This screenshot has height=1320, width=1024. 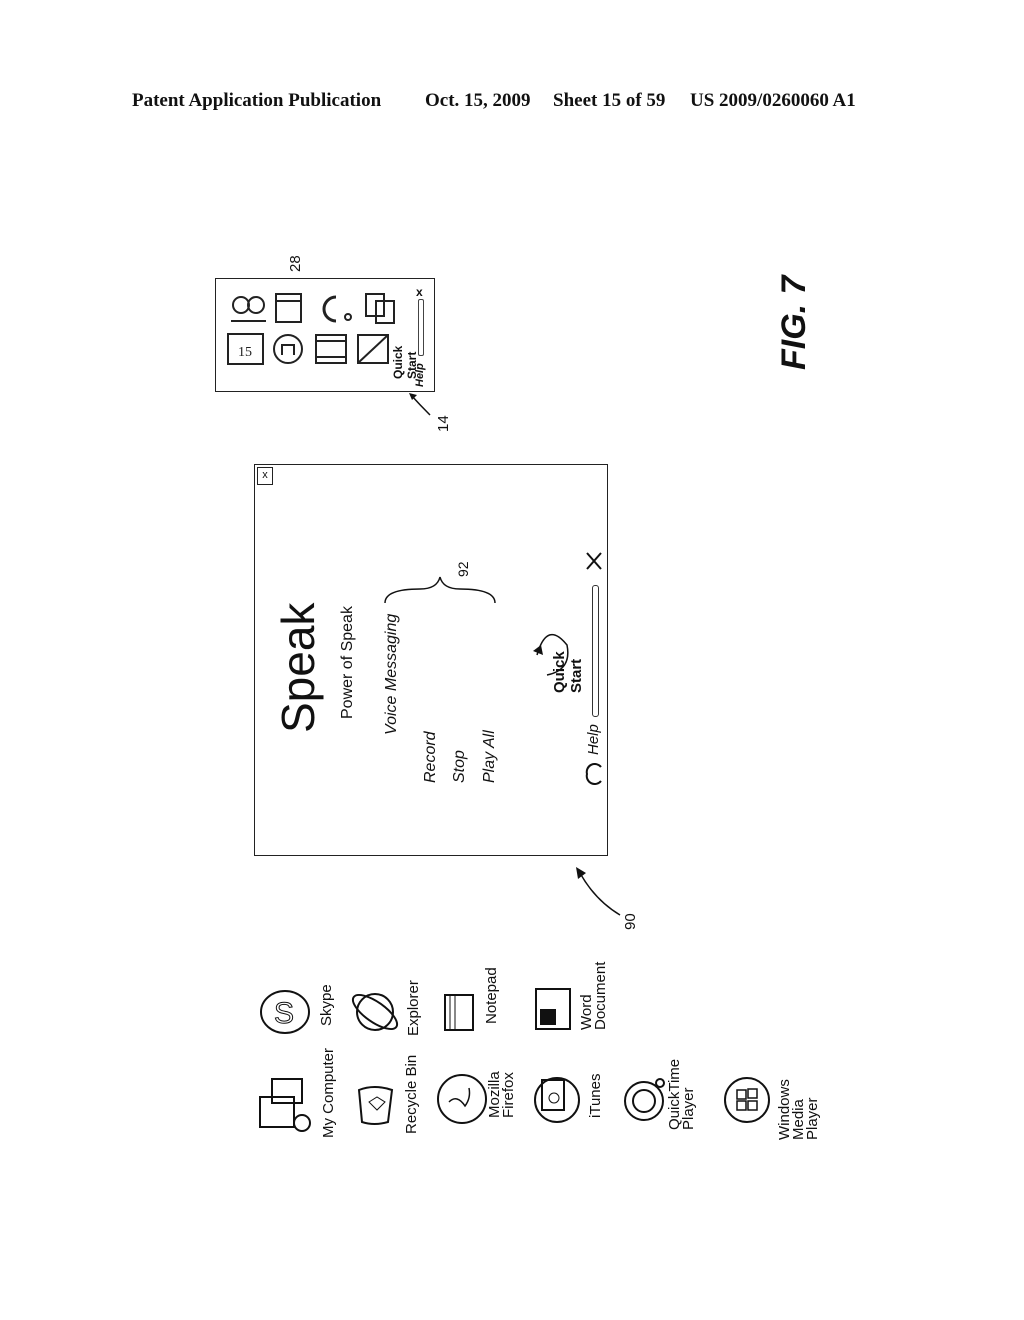 What do you see at coordinates (288, 308) in the screenshot?
I see `folder-icon` at bounding box center [288, 308].